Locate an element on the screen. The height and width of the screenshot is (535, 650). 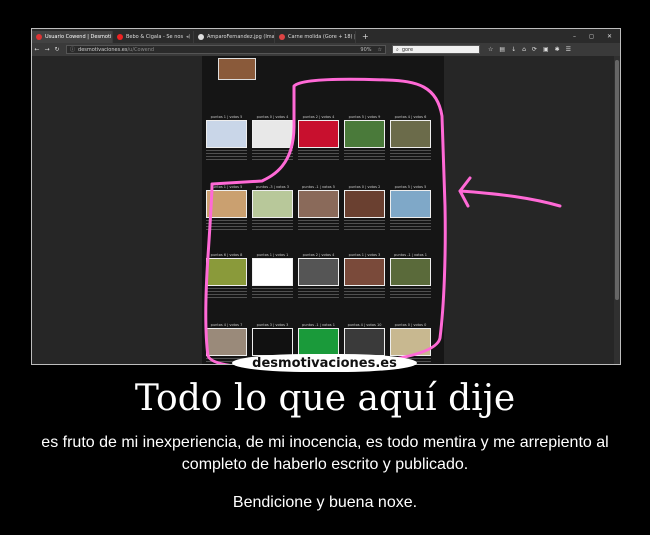
arrow-icon is located at coordinates (510, 192).